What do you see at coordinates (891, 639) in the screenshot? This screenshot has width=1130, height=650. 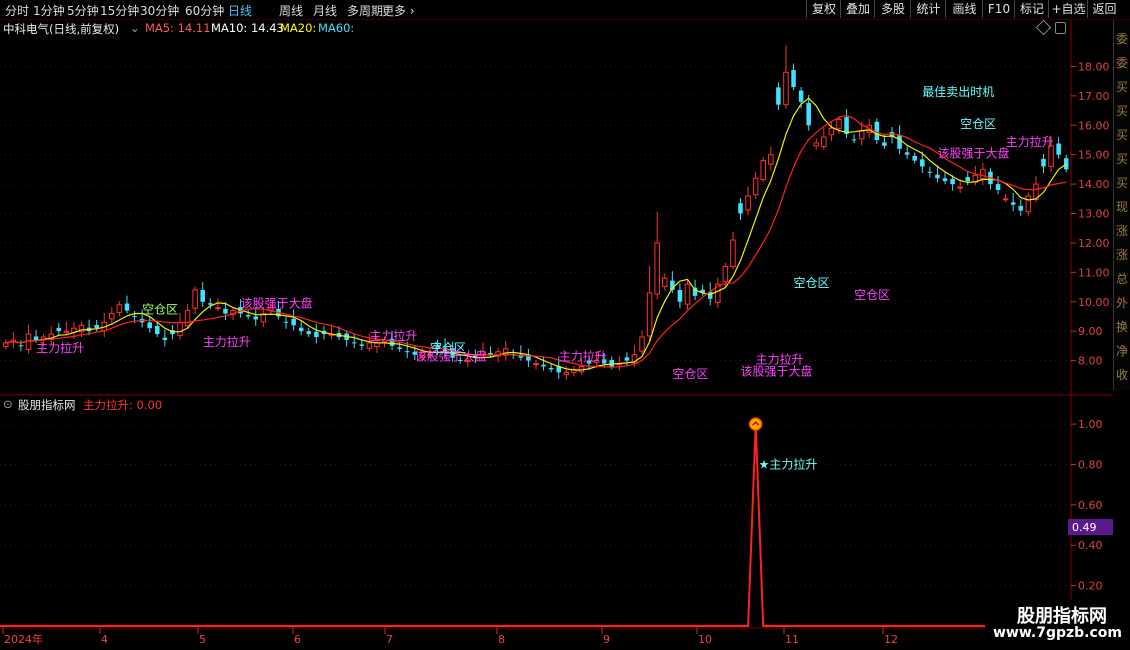 I see `x-tick-label: 12` at bounding box center [891, 639].